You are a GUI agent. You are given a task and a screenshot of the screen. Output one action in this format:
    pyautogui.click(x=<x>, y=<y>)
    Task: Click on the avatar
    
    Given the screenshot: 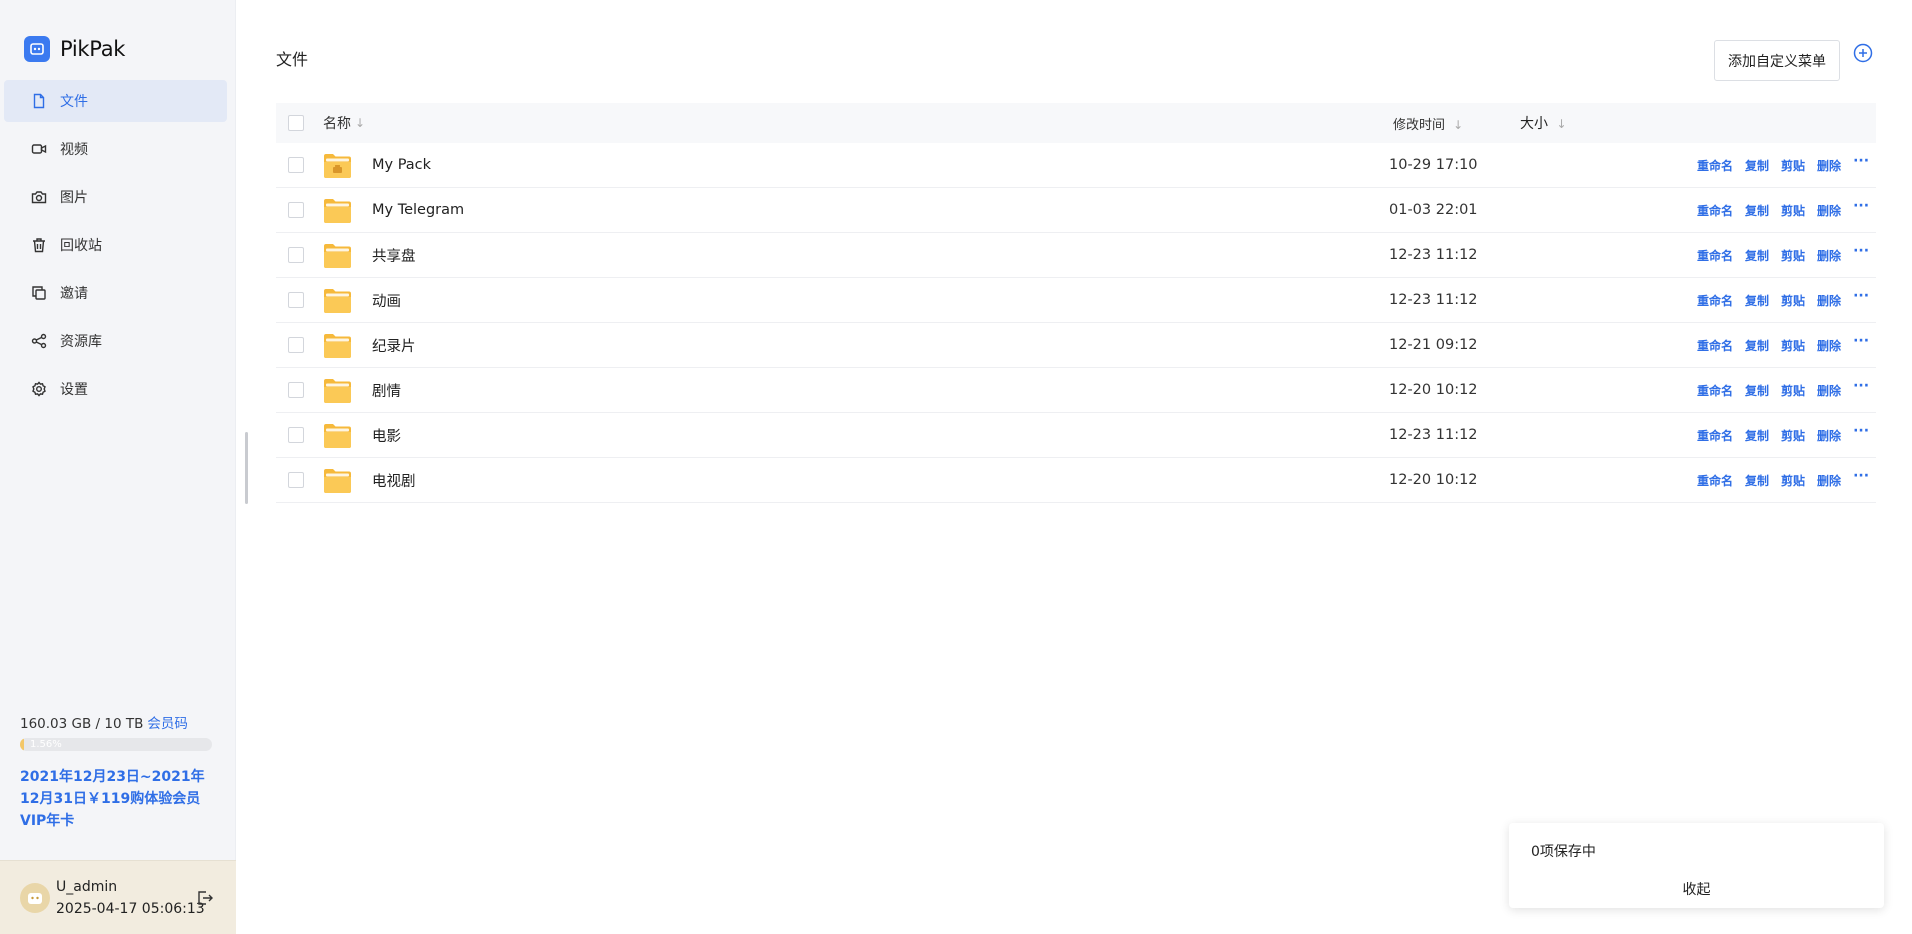 What is the action you would take?
    pyautogui.click(x=35, y=898)
    